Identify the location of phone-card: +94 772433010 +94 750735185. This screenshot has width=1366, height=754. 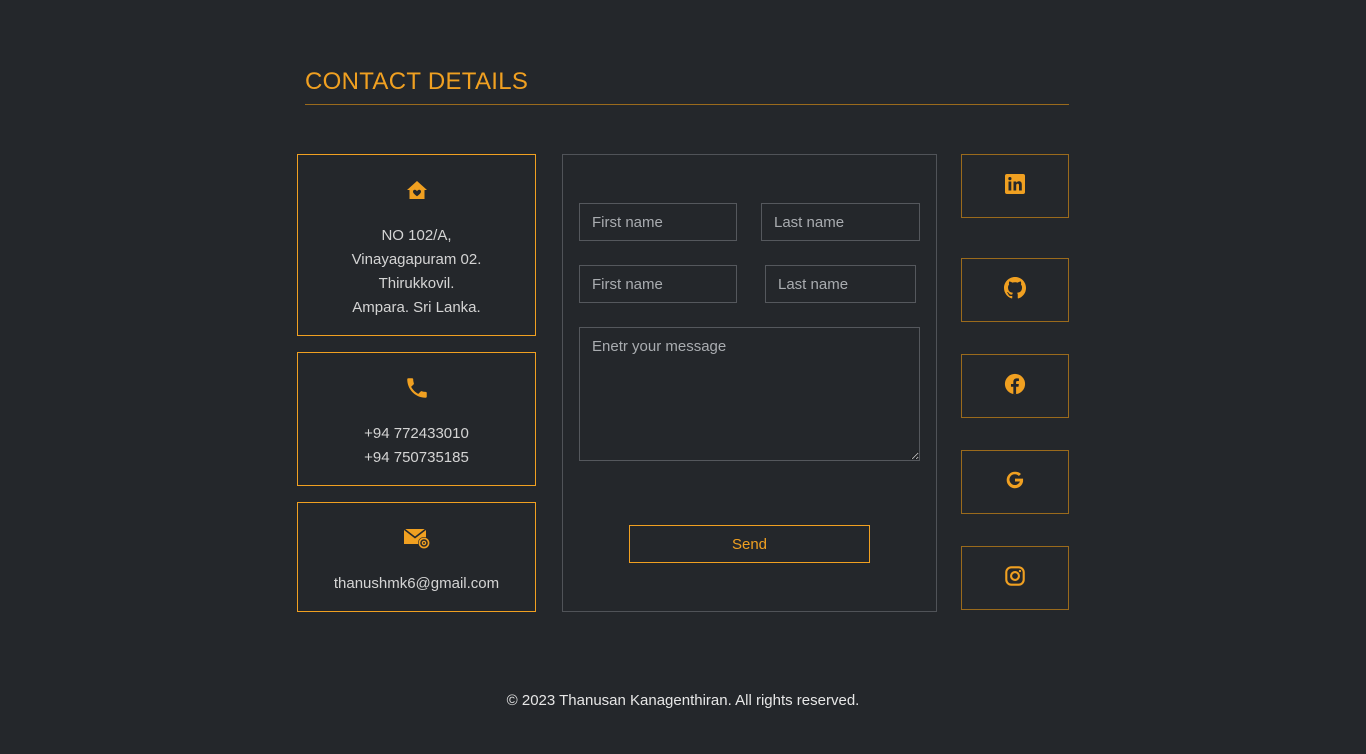
(416, 419).